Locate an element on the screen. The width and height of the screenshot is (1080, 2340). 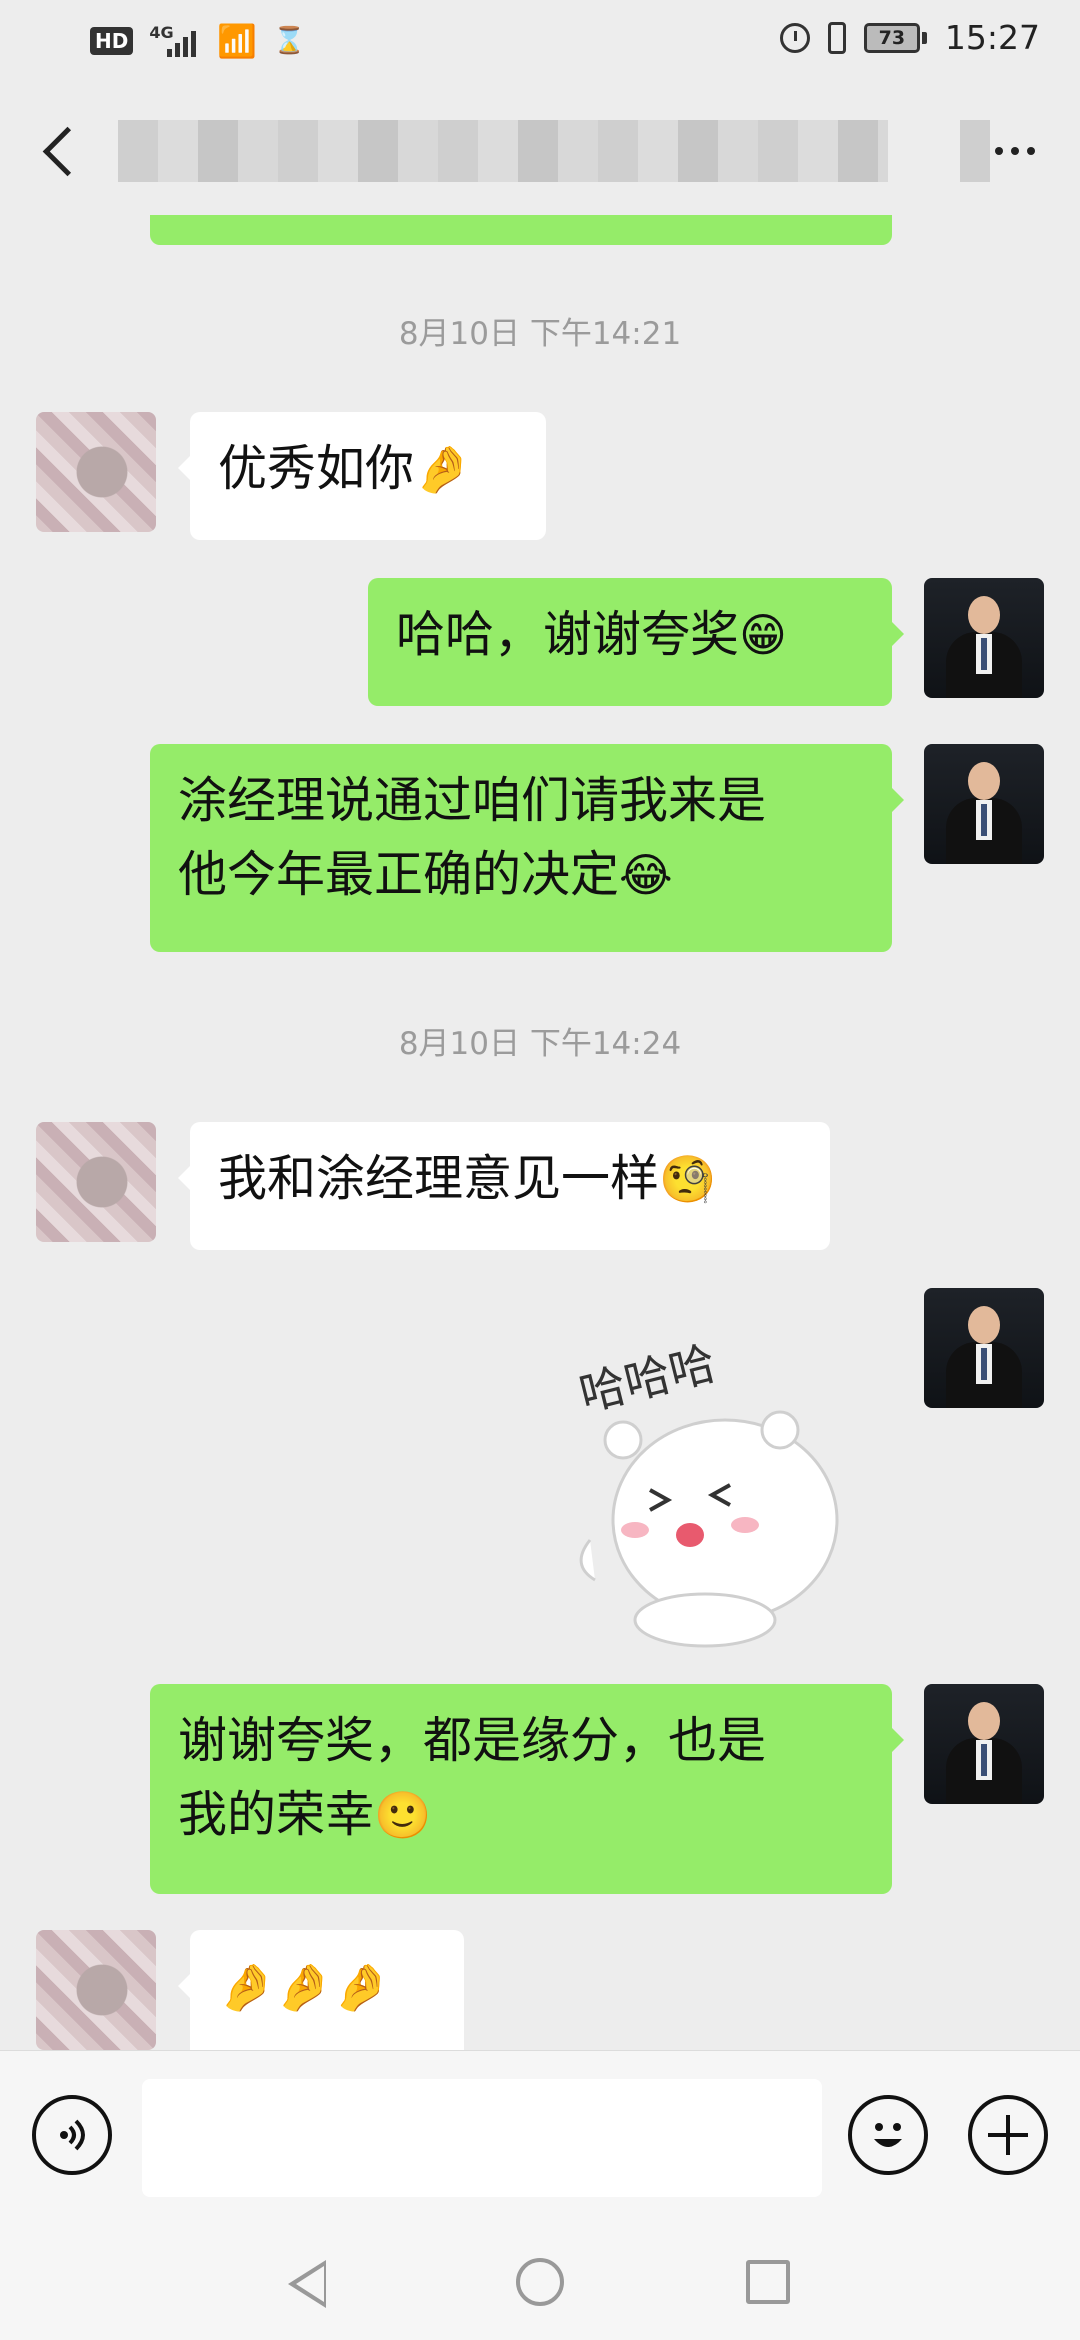
message-bubble-left: 优秀如你🤌 is located at coordinates (362, 476).